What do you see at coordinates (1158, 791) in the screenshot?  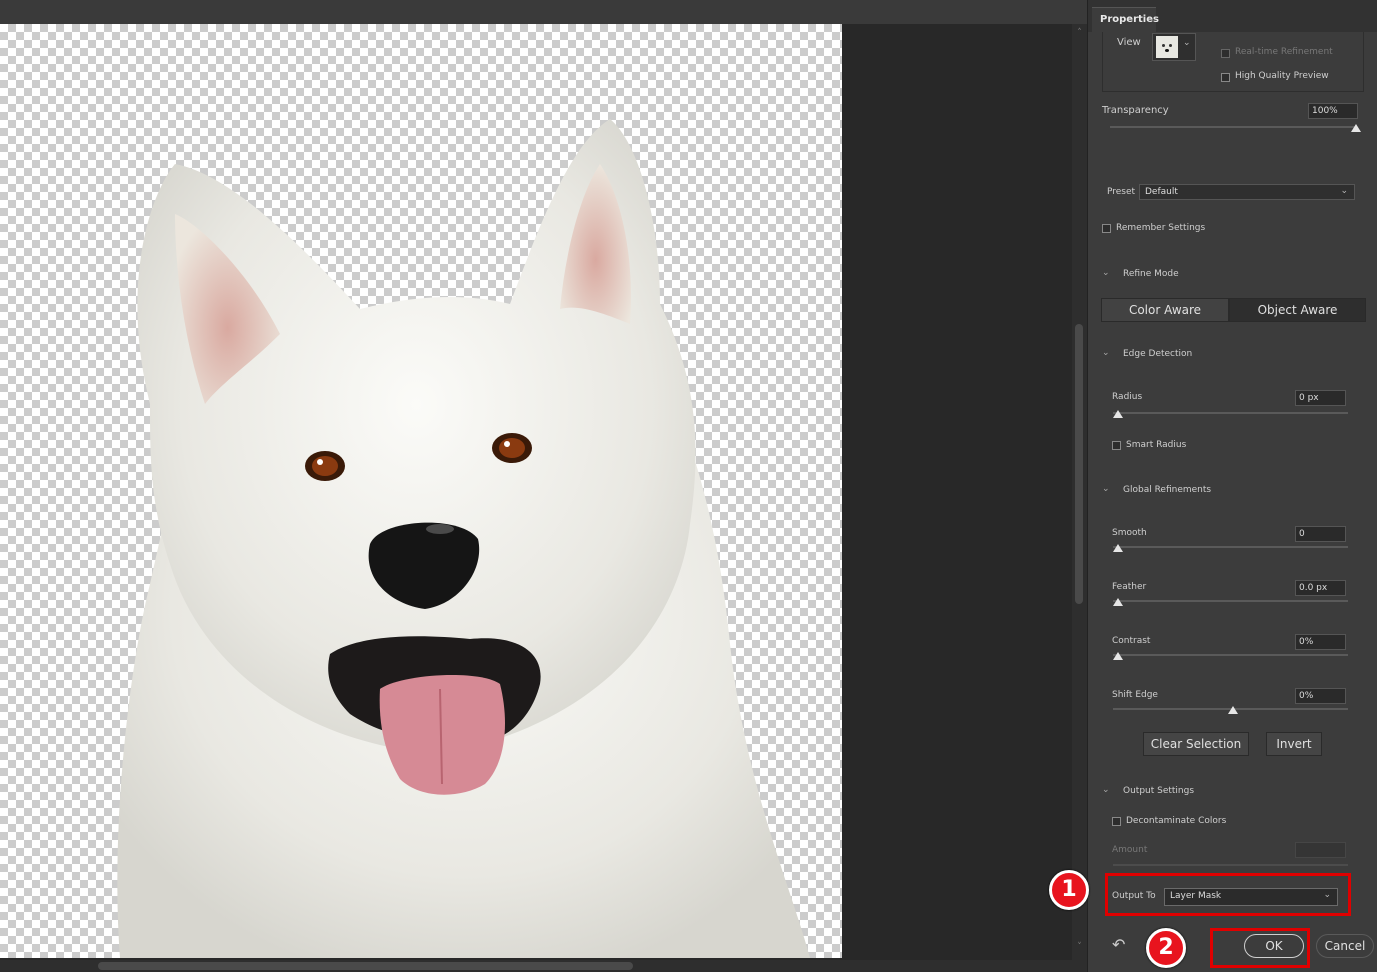 I see `output-settings-section-title: Output Settings` at bounding box center [1158, 791].